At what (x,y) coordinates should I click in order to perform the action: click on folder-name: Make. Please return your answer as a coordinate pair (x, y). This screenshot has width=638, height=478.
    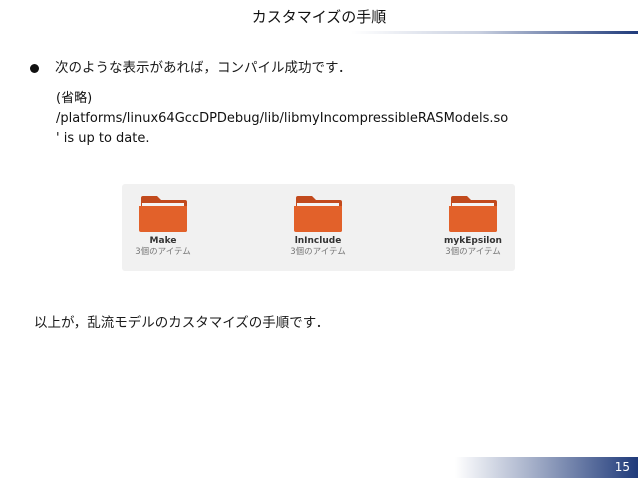
    Looking at the image, I should click on (163, 241).